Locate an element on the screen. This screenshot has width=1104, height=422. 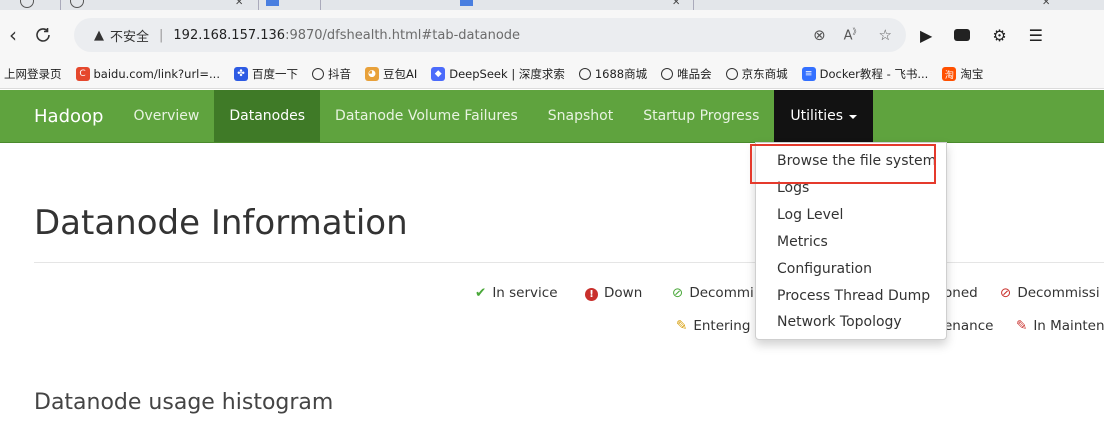
tab-overview: Overview is located at coordinates (166, 116).